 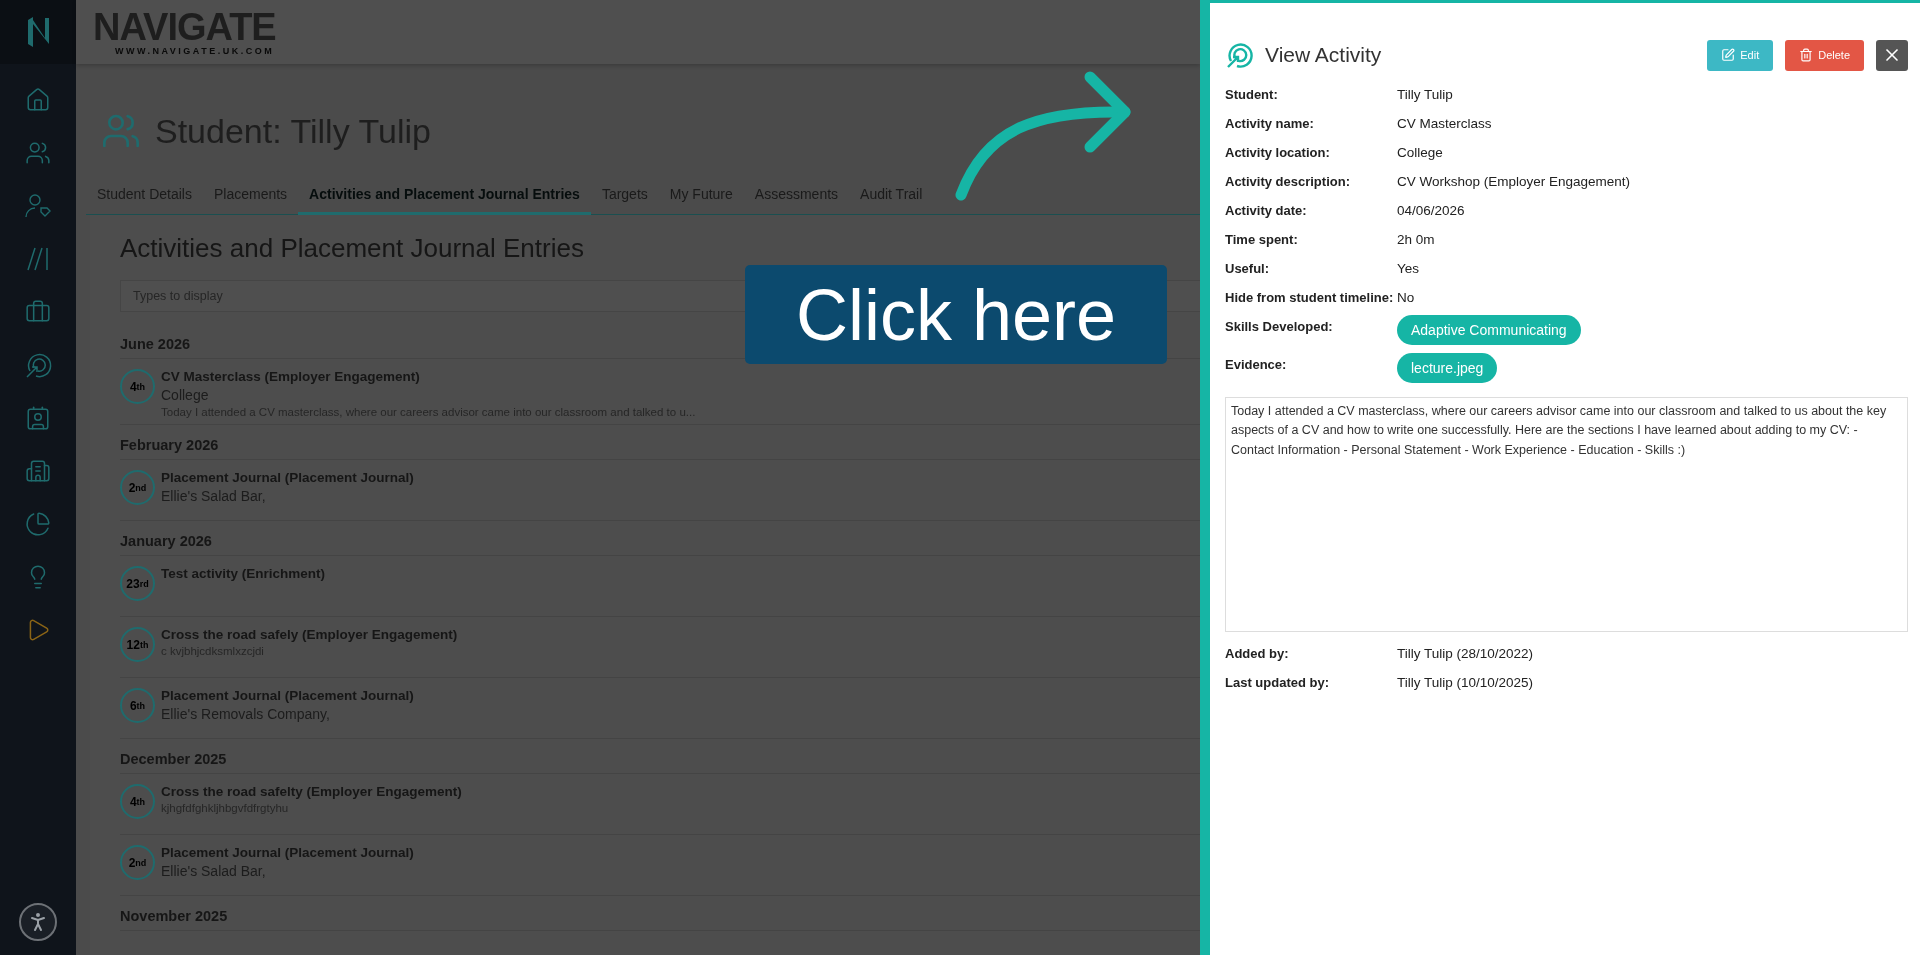 I want to click on edit-icon, so click(x=1728, y=55).